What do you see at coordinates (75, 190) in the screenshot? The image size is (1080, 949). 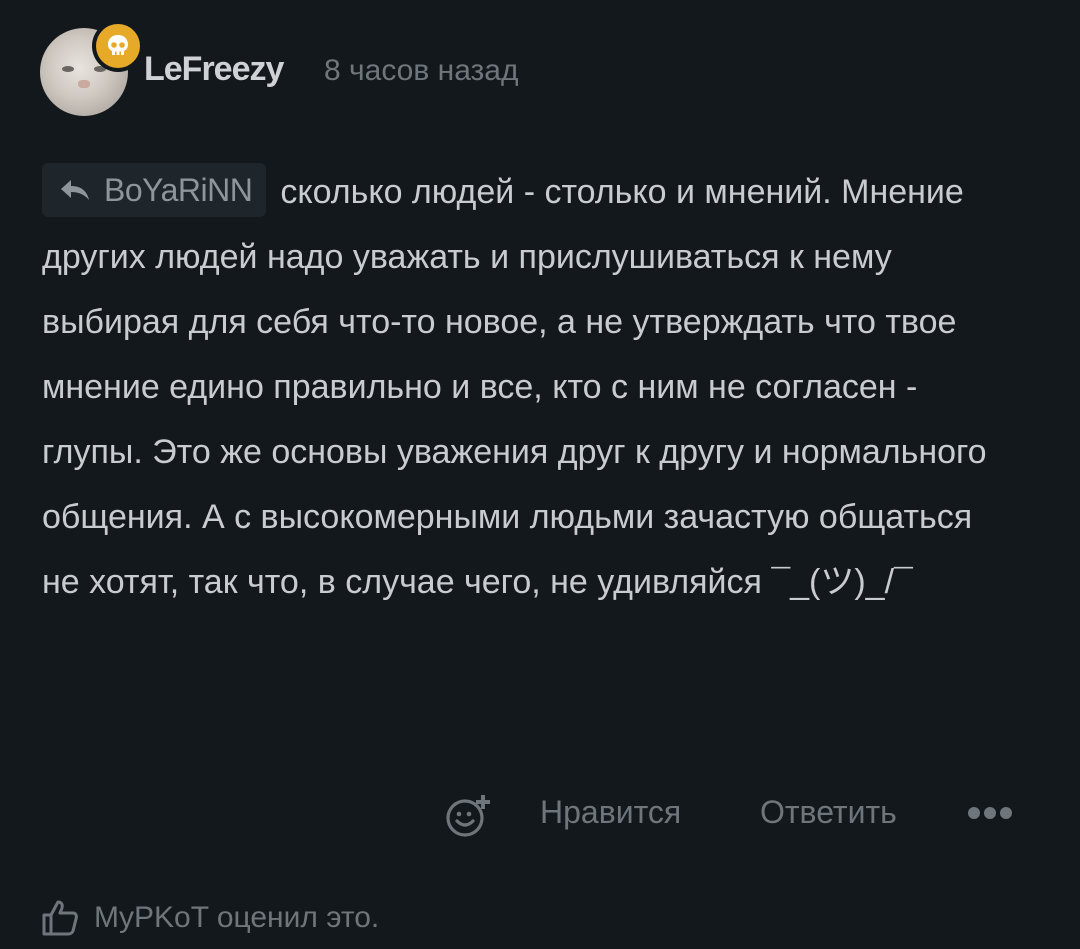 I see `reply-arrow-icon` at bounding box center [75, 190].